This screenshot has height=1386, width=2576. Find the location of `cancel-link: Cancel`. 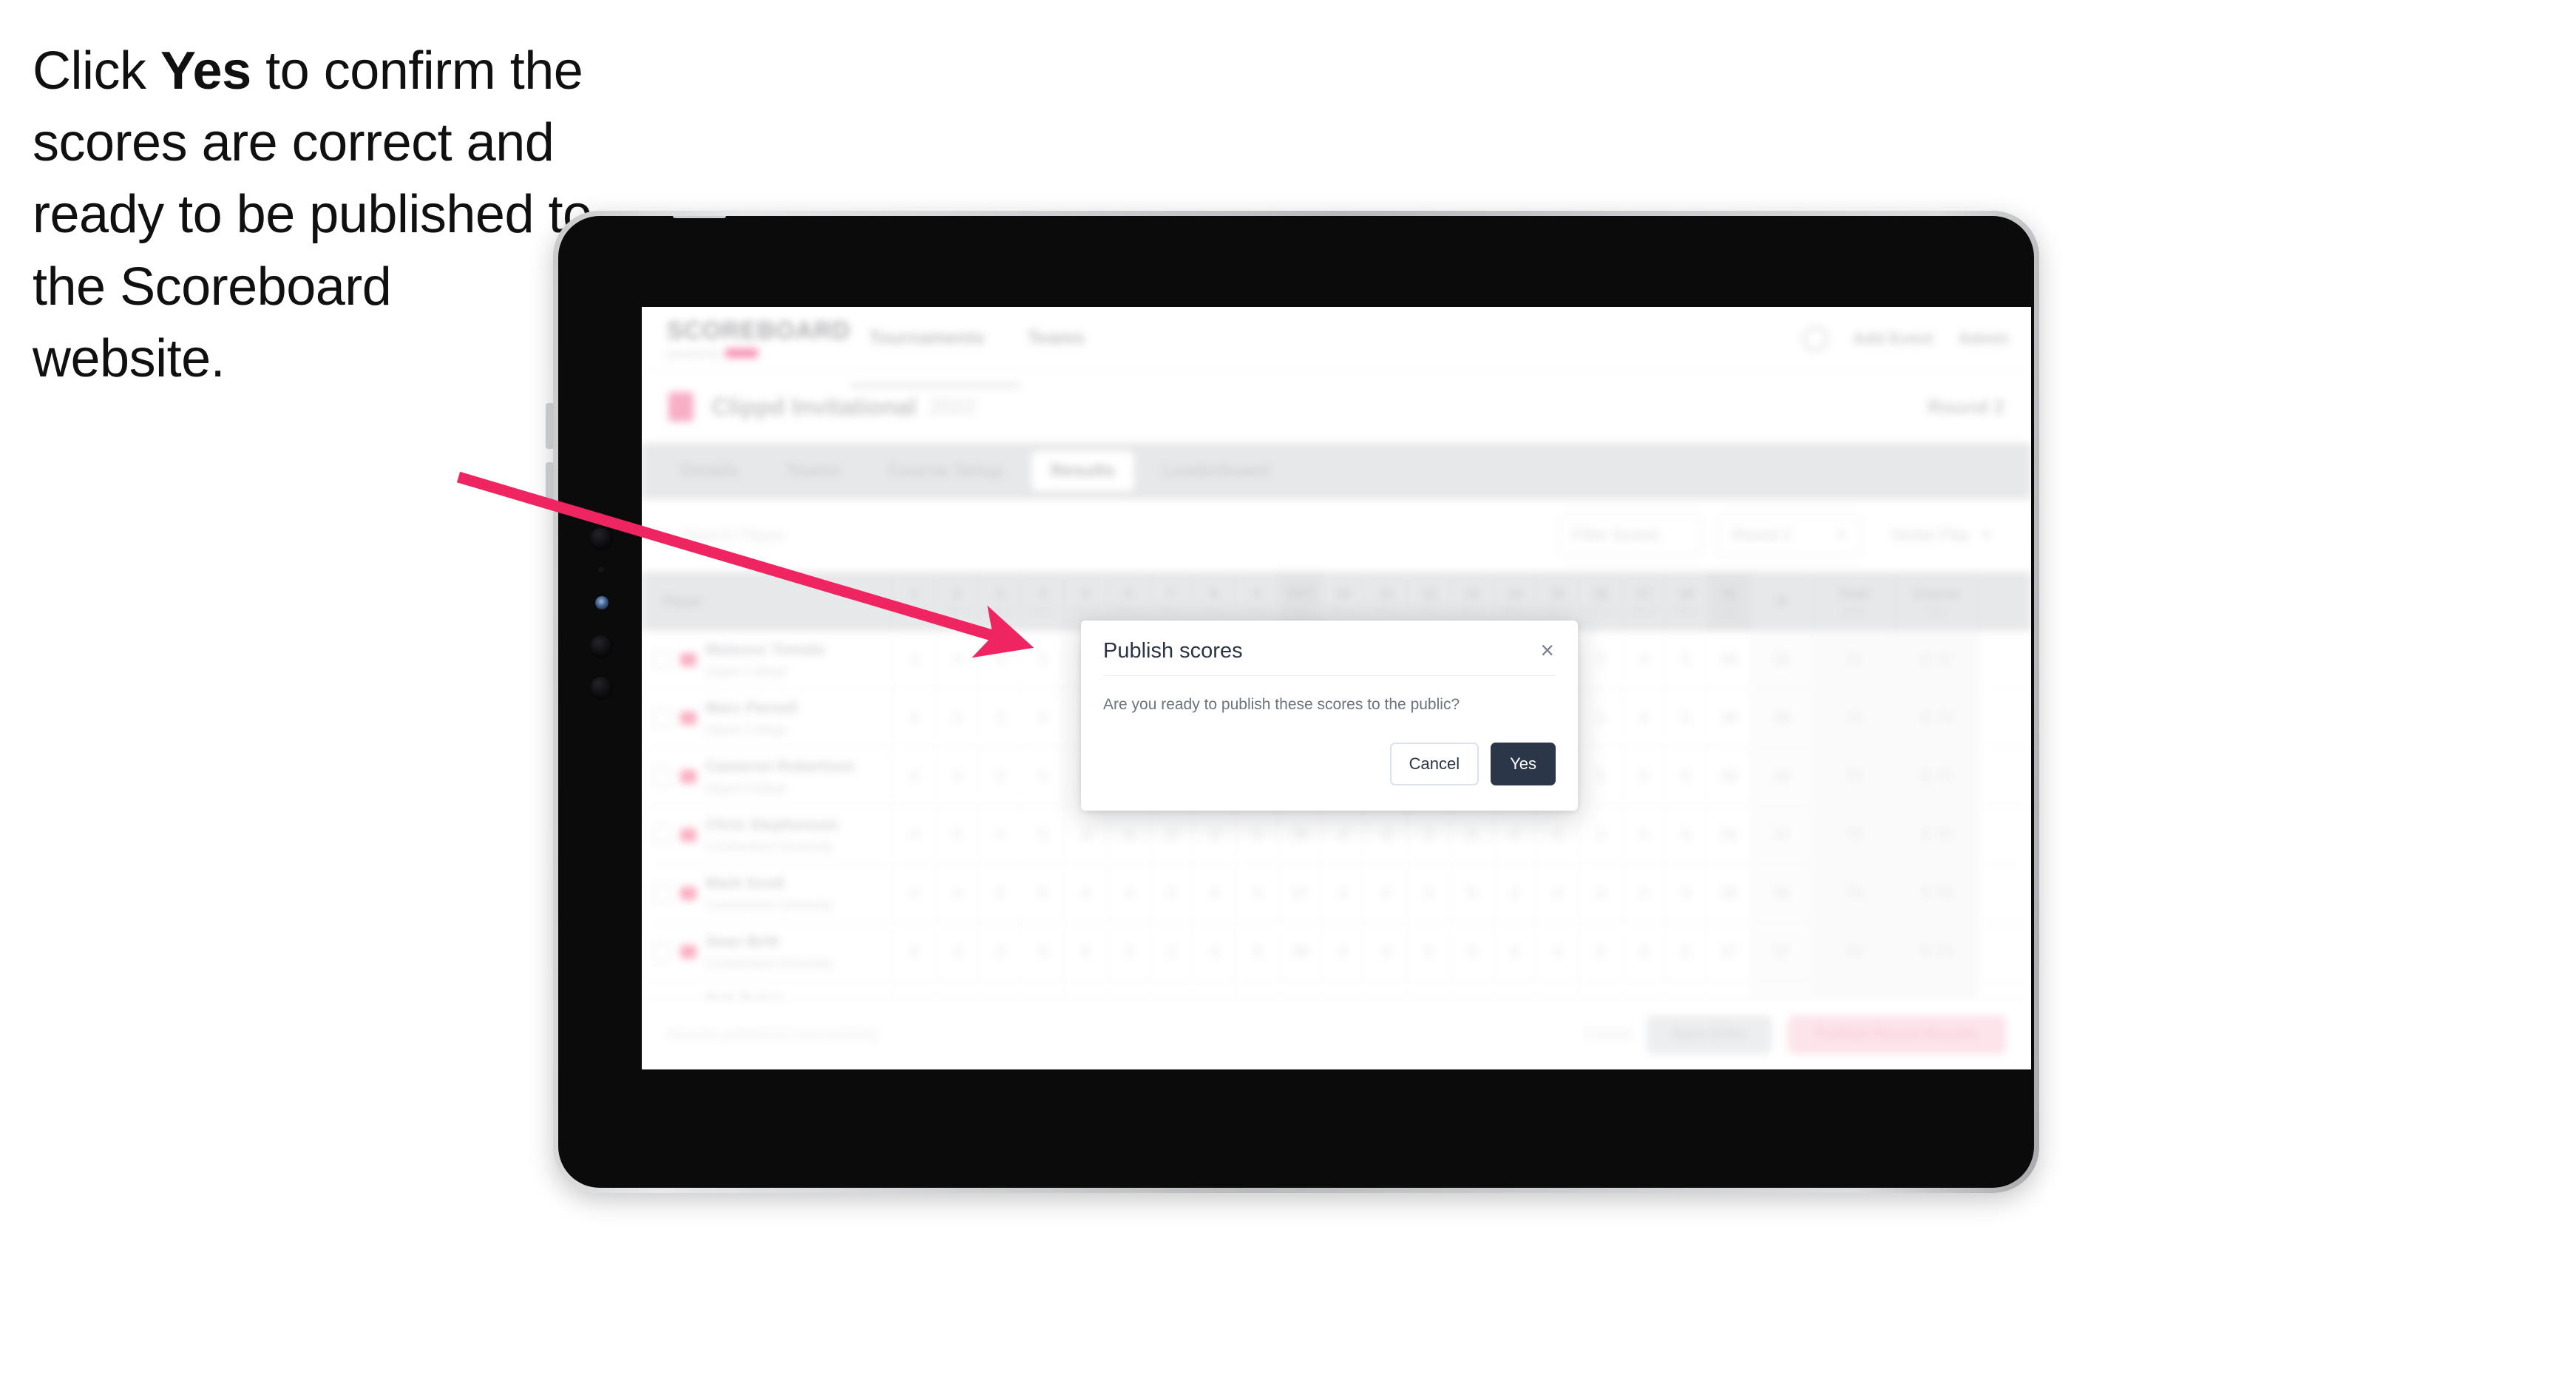

cancel-link: Cancel is located at coordinates (1607, 1034).